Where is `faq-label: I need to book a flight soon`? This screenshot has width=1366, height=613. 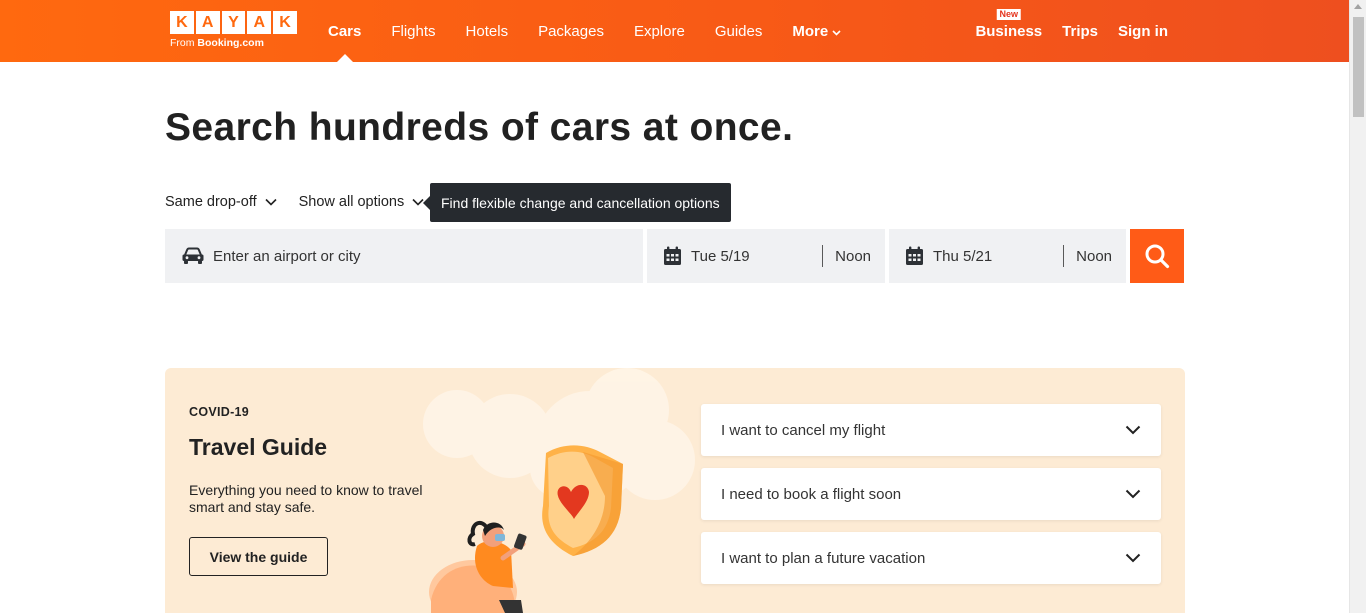
faq-label: I need to book a flight soon is located at coordinates (811, 494).